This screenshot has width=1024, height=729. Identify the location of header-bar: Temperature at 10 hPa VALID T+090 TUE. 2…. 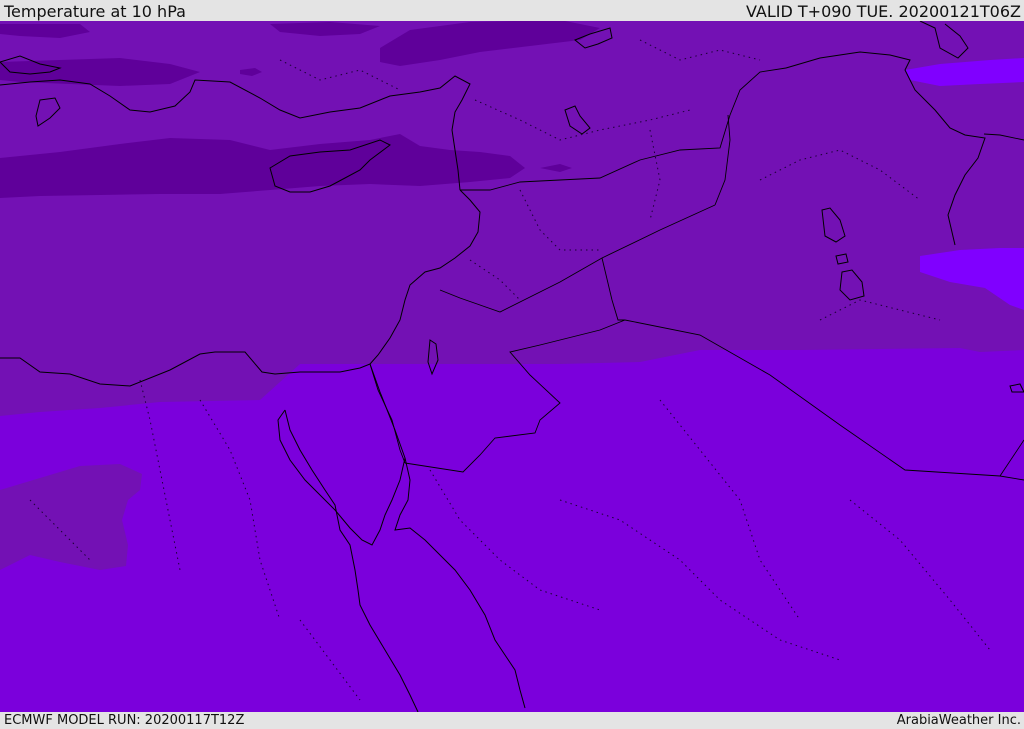
(512, 10).